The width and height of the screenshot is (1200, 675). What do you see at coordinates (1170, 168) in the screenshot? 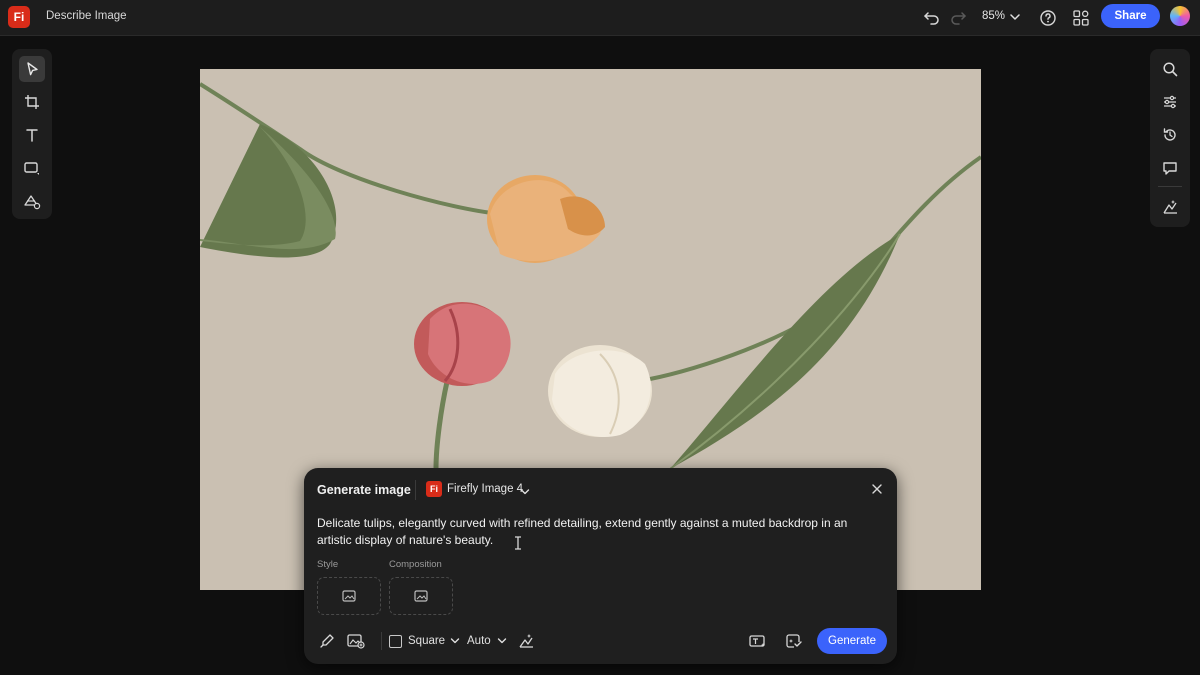
I see `comment-icon` at bounding box center [1170, 168].